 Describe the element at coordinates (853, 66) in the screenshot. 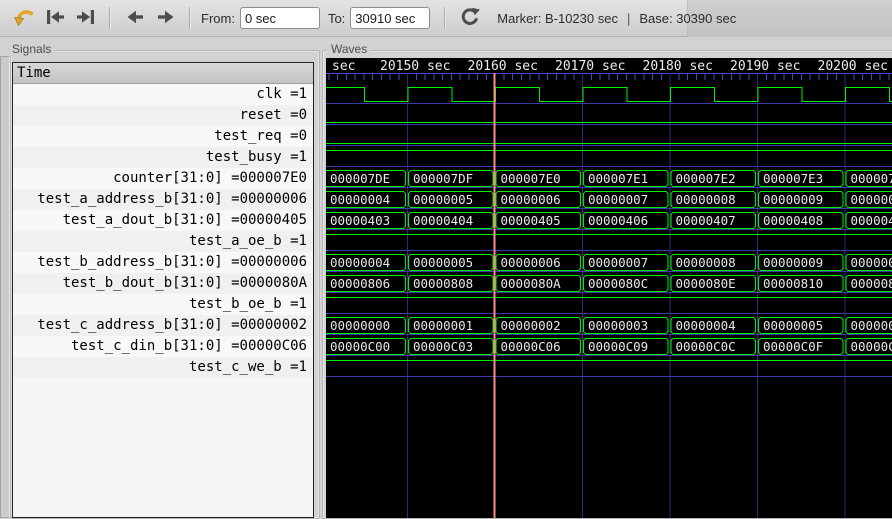

I see `timeline-label: 20200 sec` at that location.